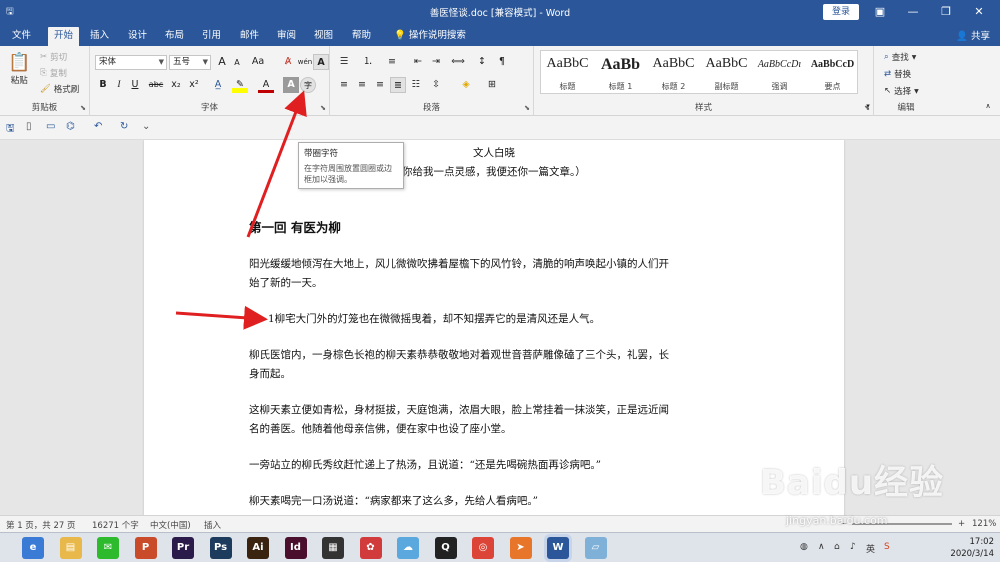 Image resolution: width=1000 pixels, height=562 pixels. Describe the element at coordinates (459, 410) in the screenshot. I see `paragraph-line: 这柳天素立便如青松，身材挺拔，天庭饱满，浓眉大眼，脸上常挂着一抹淡笑，正是远近闻` at that location.